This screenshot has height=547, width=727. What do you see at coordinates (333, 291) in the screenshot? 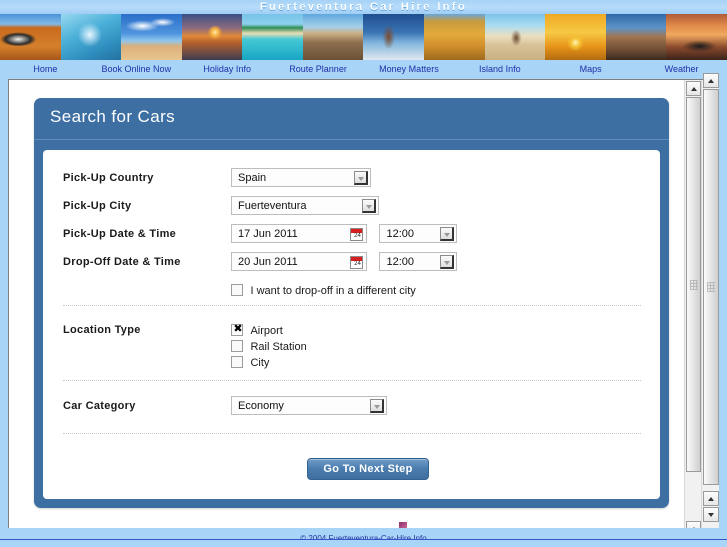
I see `different-city-label: I want to drop-off in a different city` at bounding box center [333, 291].